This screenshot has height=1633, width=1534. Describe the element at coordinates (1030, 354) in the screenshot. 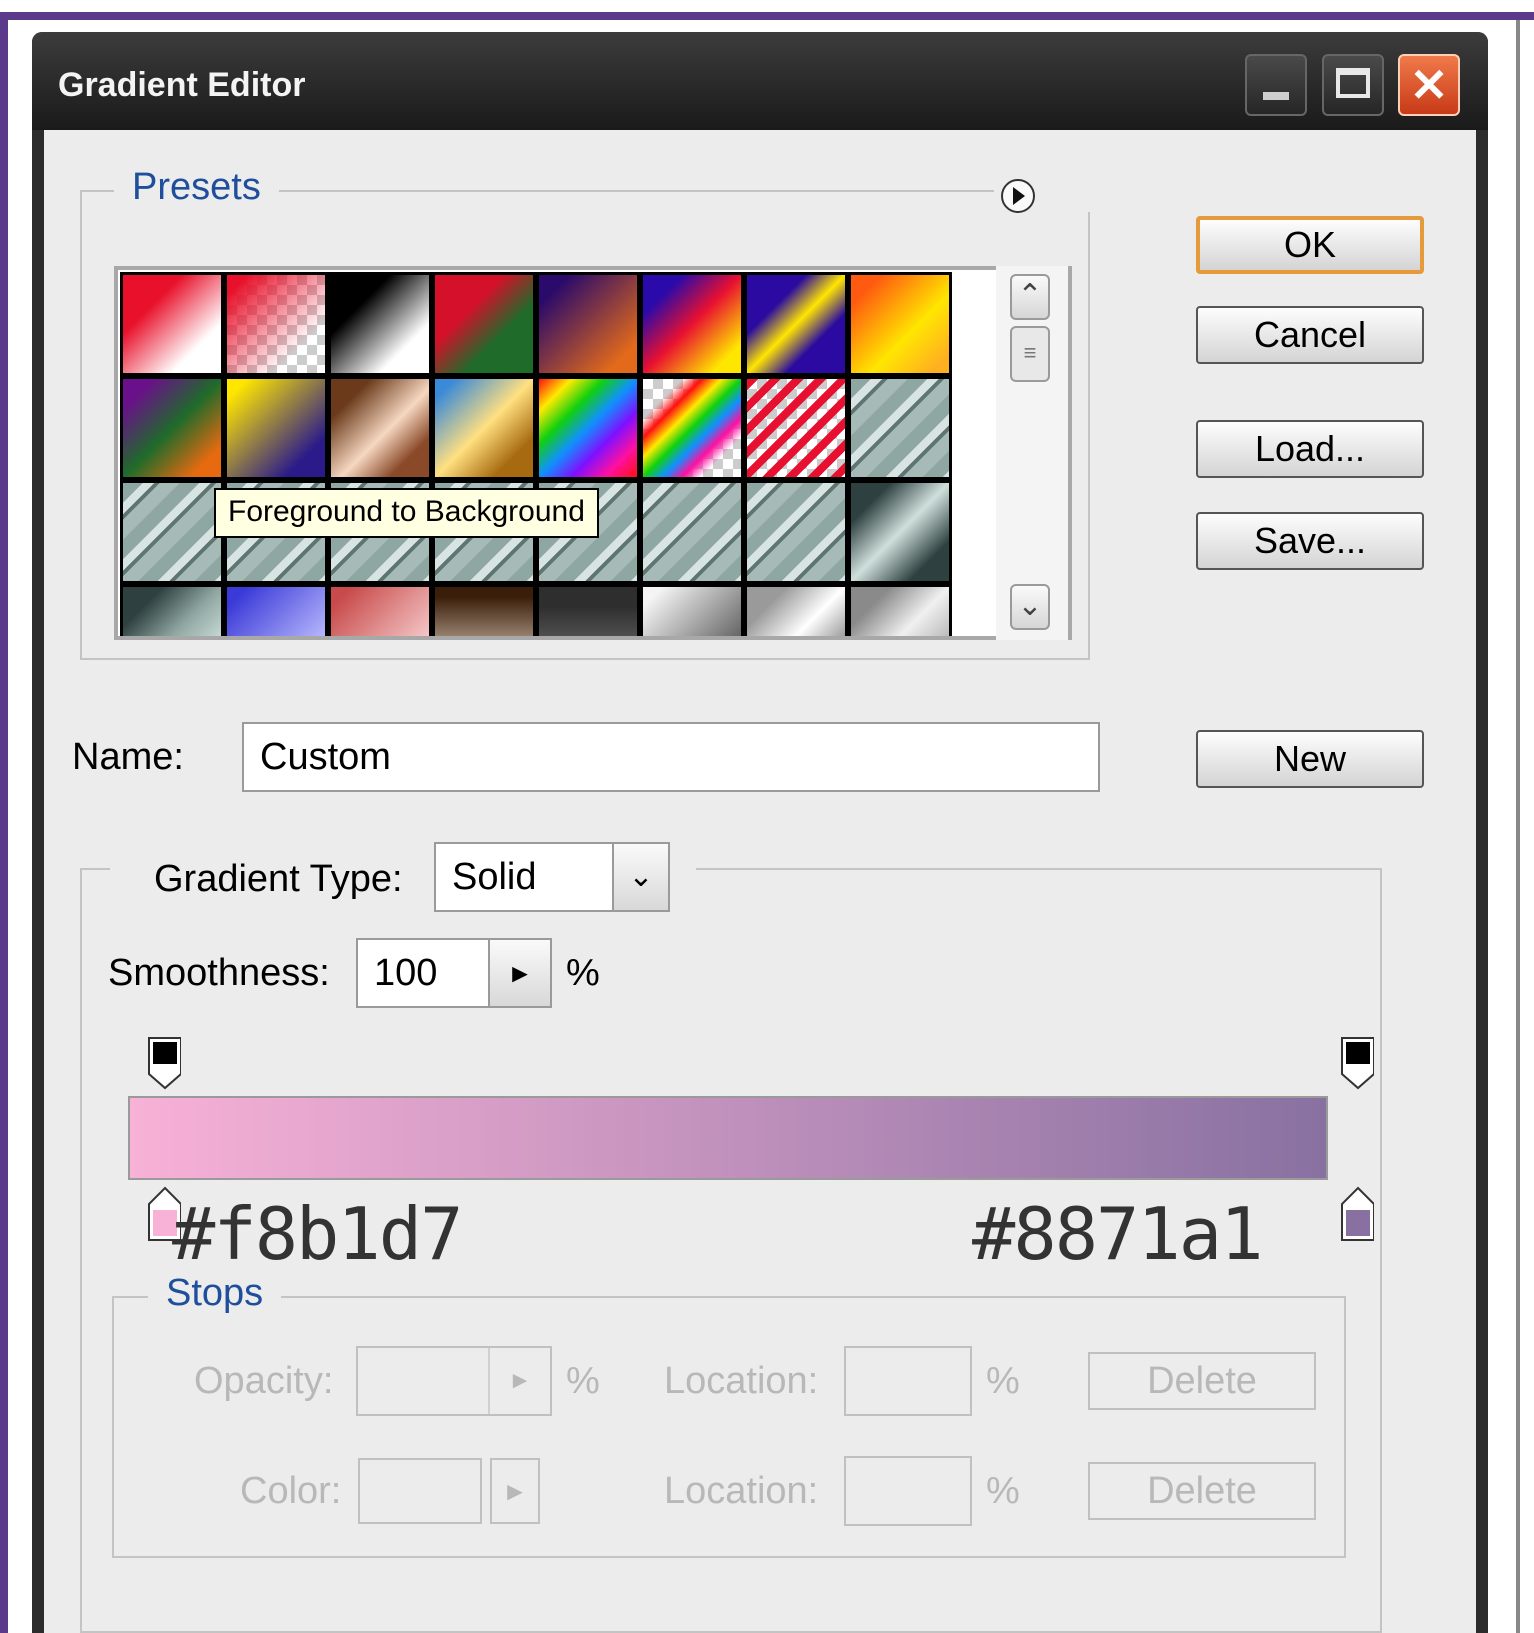

I see `scroll-thumb: ≡` at that location.